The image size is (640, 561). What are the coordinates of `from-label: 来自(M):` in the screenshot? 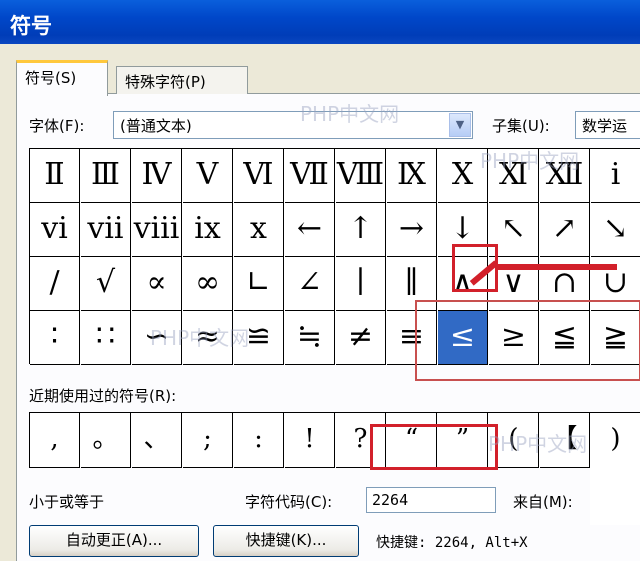 It's located at (543, 502).